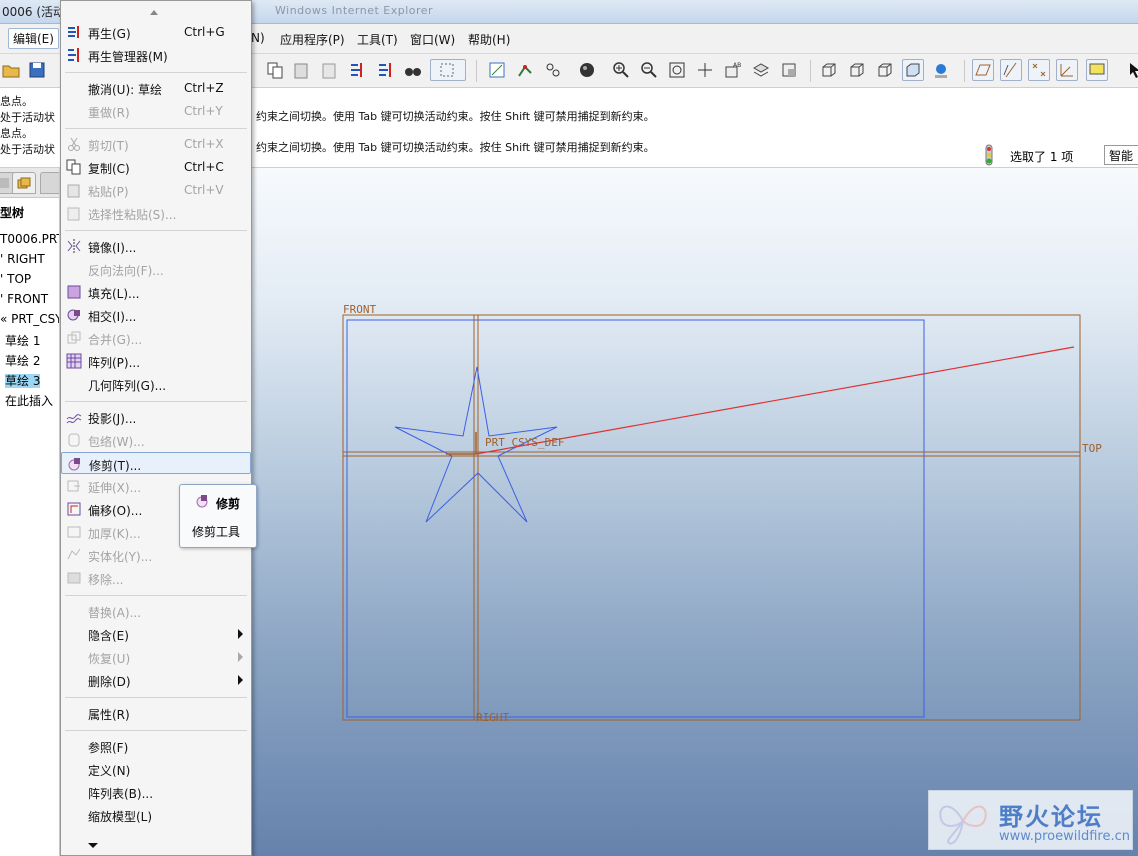  I want to click on menu-item-label: 再生(G), so click(109, 34).